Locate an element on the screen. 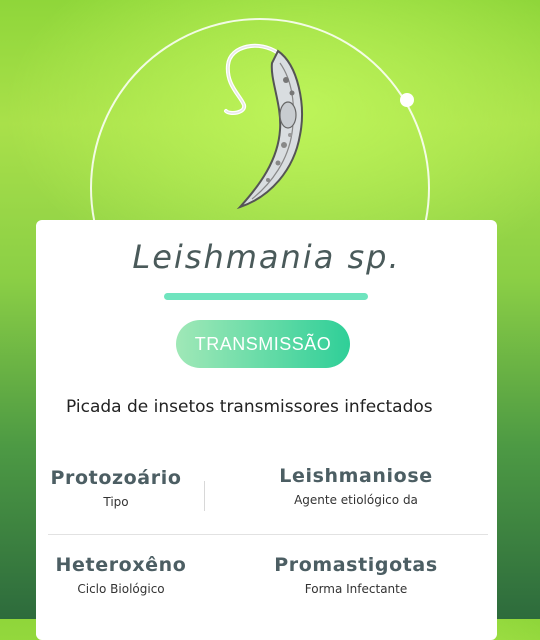 The width and height of the screenshot is (540, 640). name-underline-bar is located at coordinates (266, 296).